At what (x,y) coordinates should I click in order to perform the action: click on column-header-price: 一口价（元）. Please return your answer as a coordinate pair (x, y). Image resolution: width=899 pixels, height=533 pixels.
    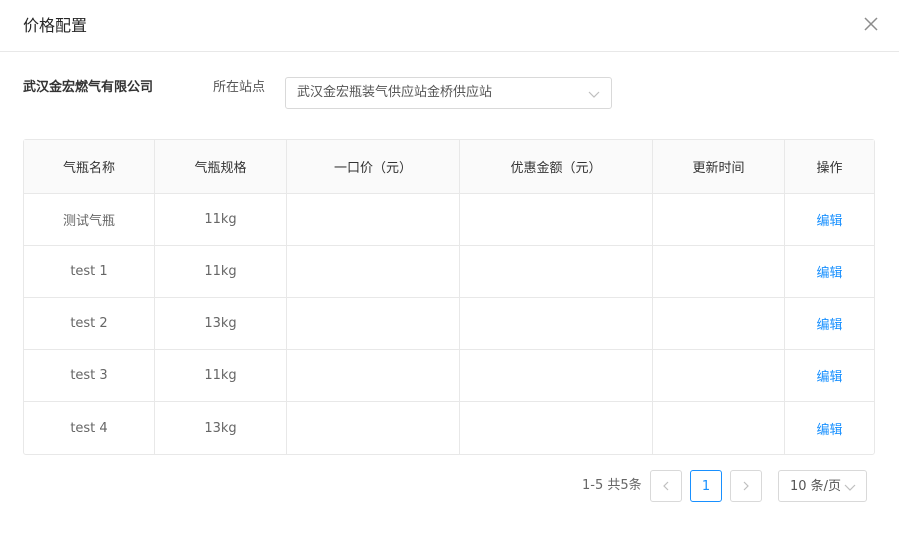
    Looking at the image, I should click on (373, 166).